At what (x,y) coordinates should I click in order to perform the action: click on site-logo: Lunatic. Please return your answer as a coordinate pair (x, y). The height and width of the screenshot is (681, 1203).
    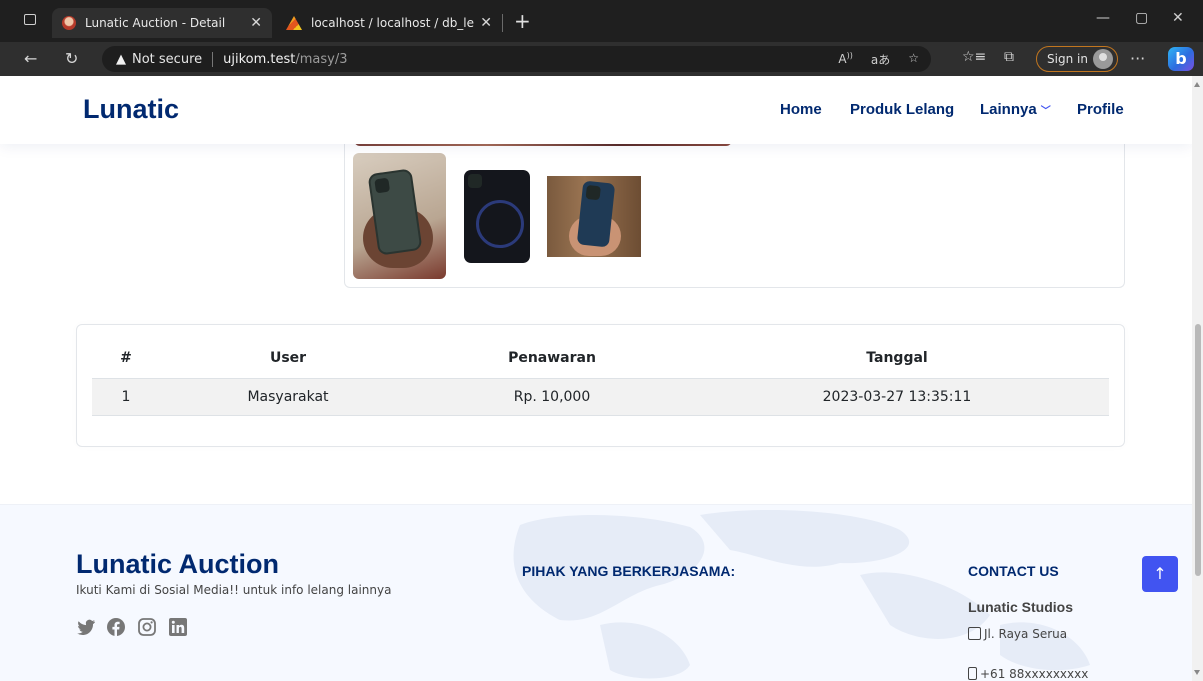
    Looking at the image, I should click on (131, 109).